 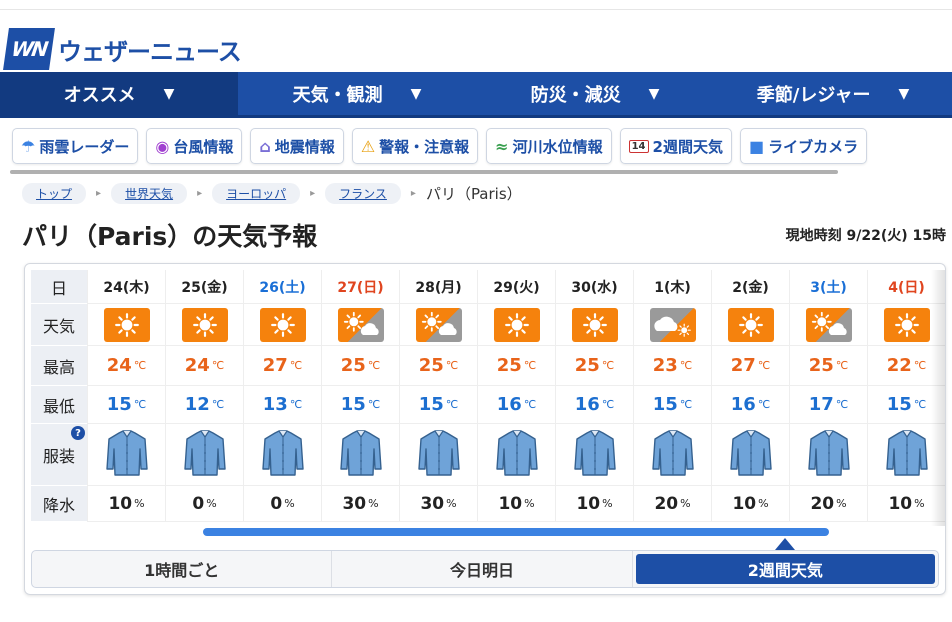 What do you see at coordinates (687, 146) in the screenshot?
I see `button-label: 2週間天気` at bounding box center [687, 146].